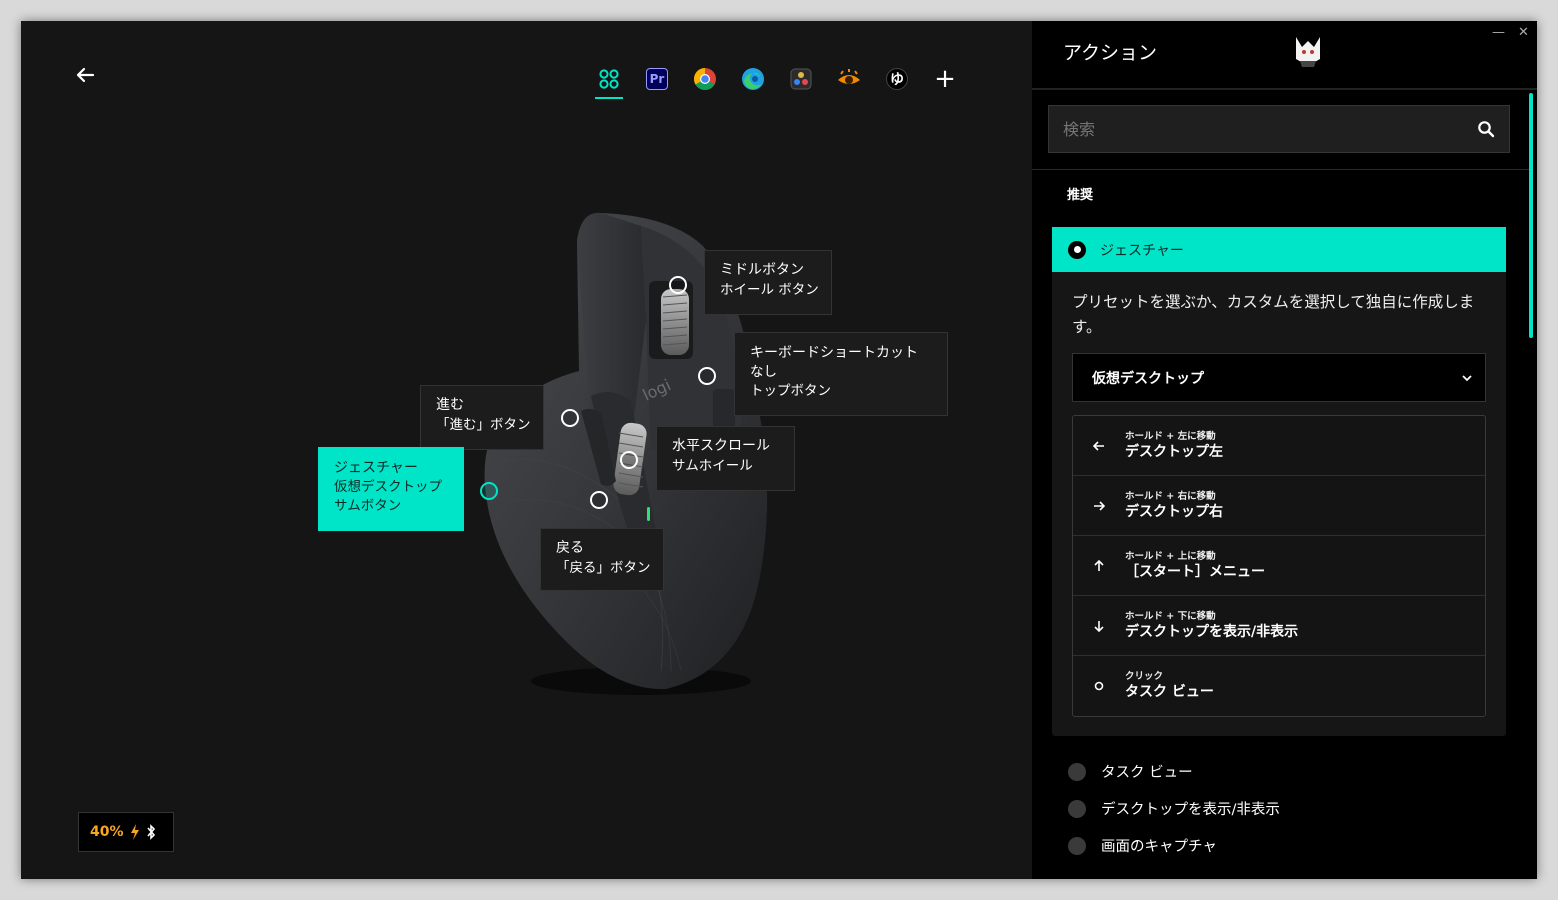 The width and height of the screenshot is (1558, 900). I want to click on panel-title: アクション, so click(1110, 53).